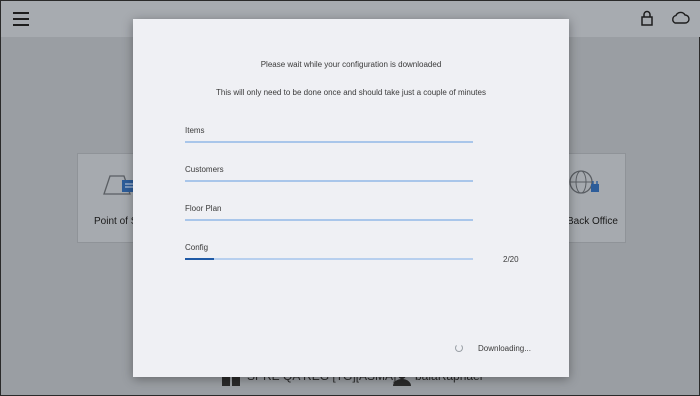  What do you see at coordinates (204, 169) in the screenshot?
I see `task-label-customers: Customers` at bounding box center [204, 169].